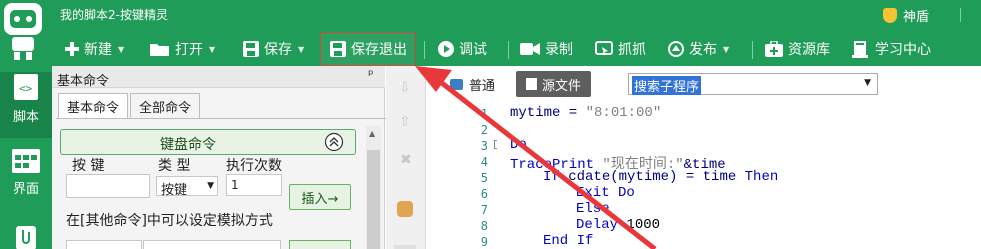 The width and height of the screenshot is (981, 249). Describe the element at coordinates (278, 50) in the screenshot. I see `save-label: 保存` at that location.